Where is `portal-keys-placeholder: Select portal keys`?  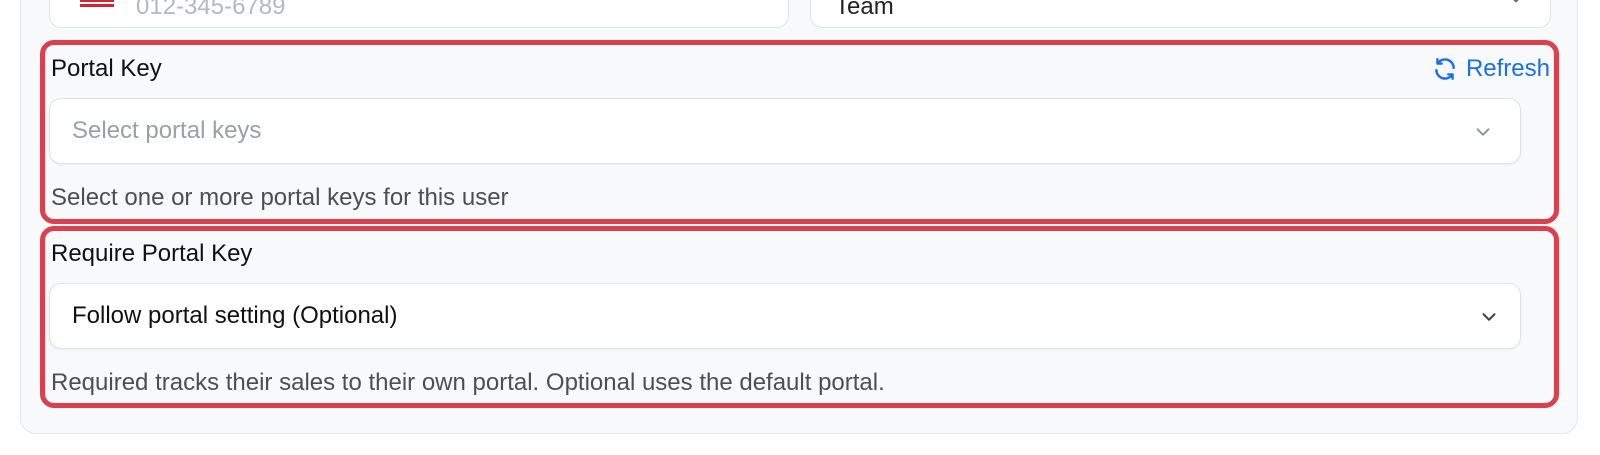
portal-keys-placeholder: Select portal keys is located at coordinates (167, 130).